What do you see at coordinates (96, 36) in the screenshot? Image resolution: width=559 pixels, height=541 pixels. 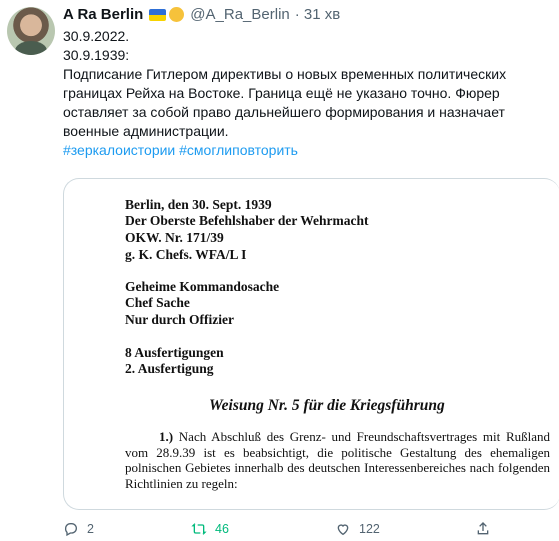 I see `text-line: 30.9.2022.` at bounding box center [96, 36].